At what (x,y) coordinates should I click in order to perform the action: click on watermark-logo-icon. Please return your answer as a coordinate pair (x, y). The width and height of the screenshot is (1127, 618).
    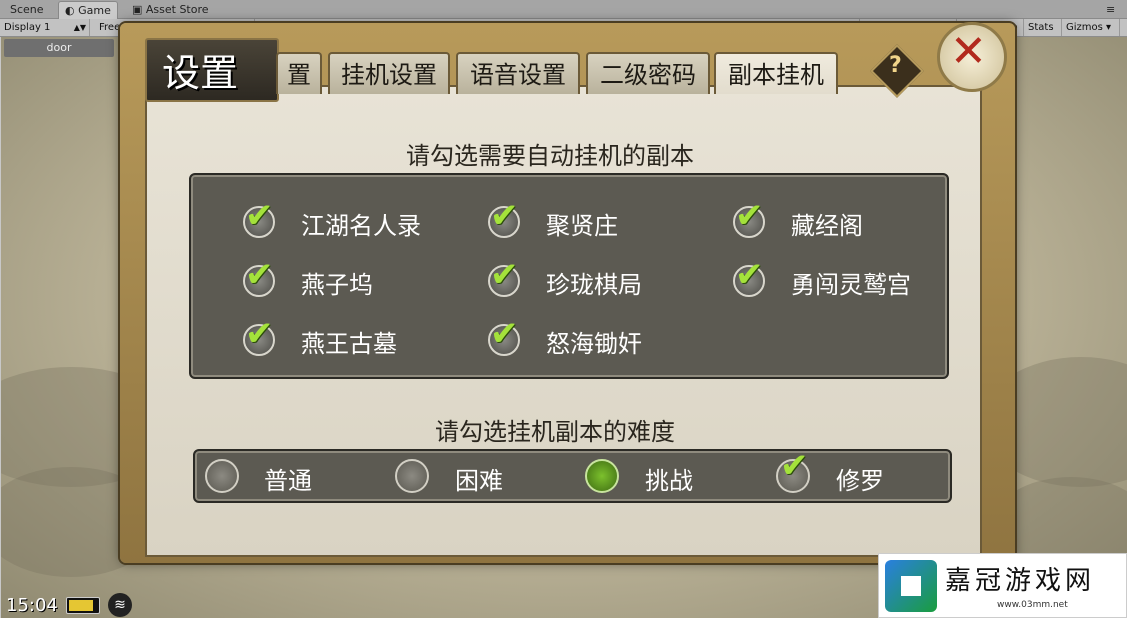
    Looking at the image, I should click on (911, 586).